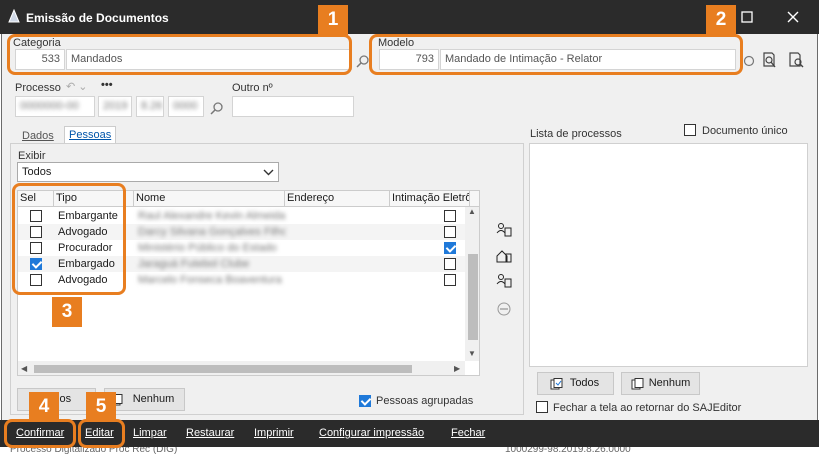 The width and height of the screenshot is (819, 457). I want to click on add-person-icon, so click(504, 230).